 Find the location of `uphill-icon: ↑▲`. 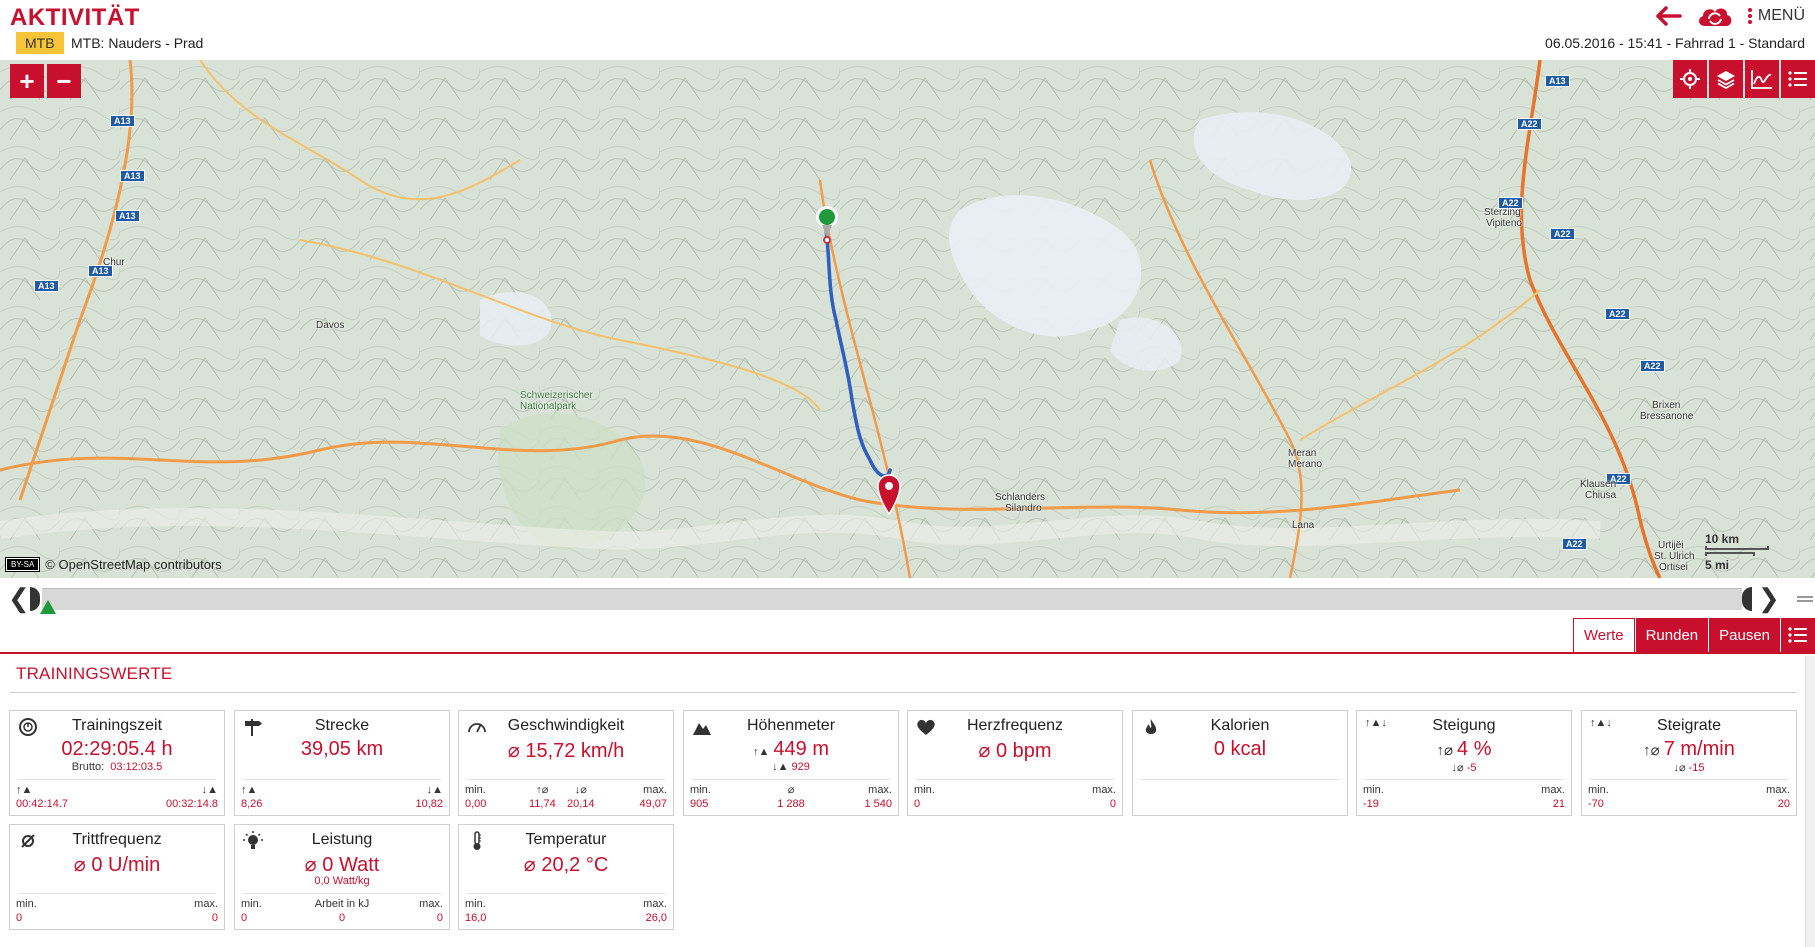

uphill-icon: ↑▲ is located at coordinates (24, 790).